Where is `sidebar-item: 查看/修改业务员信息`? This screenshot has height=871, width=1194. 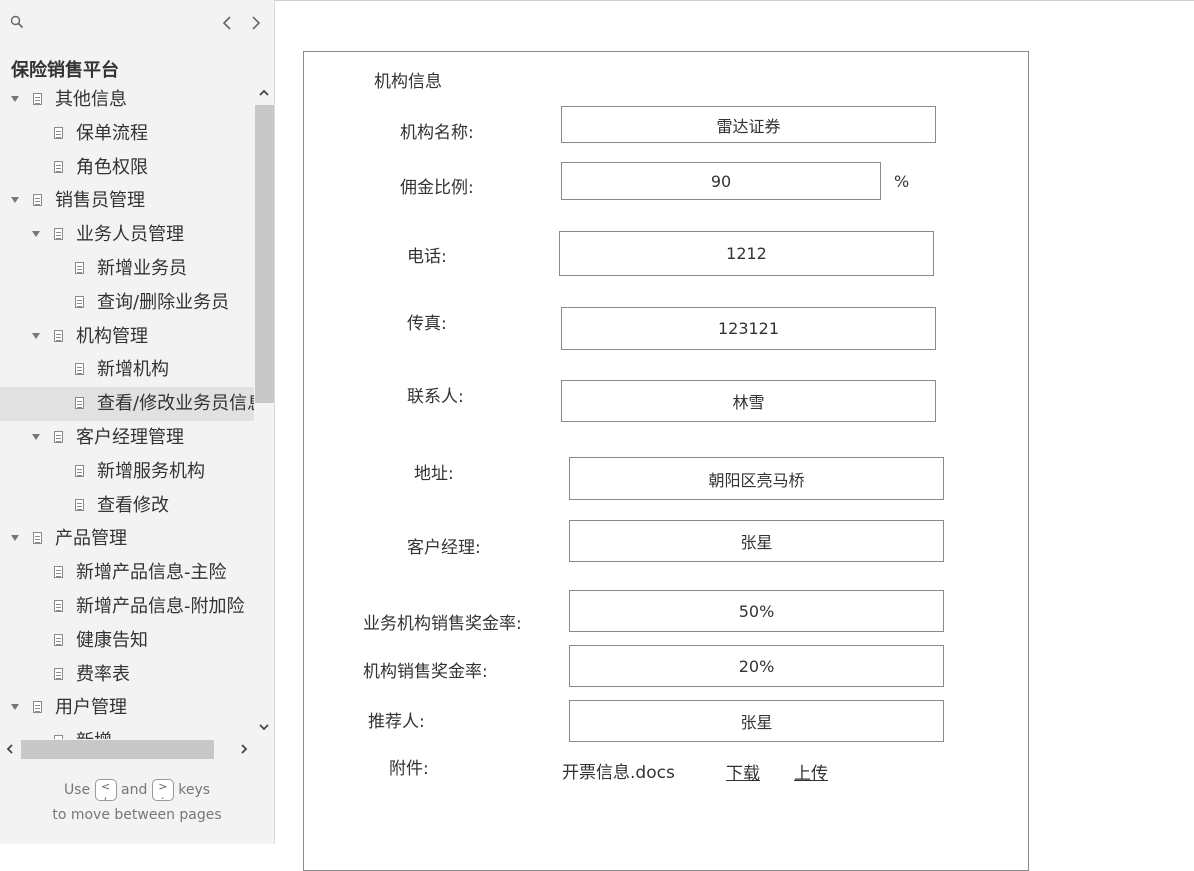 sidebar-item: 查看/修改业务员信息 is located at coordinates (127, 404).